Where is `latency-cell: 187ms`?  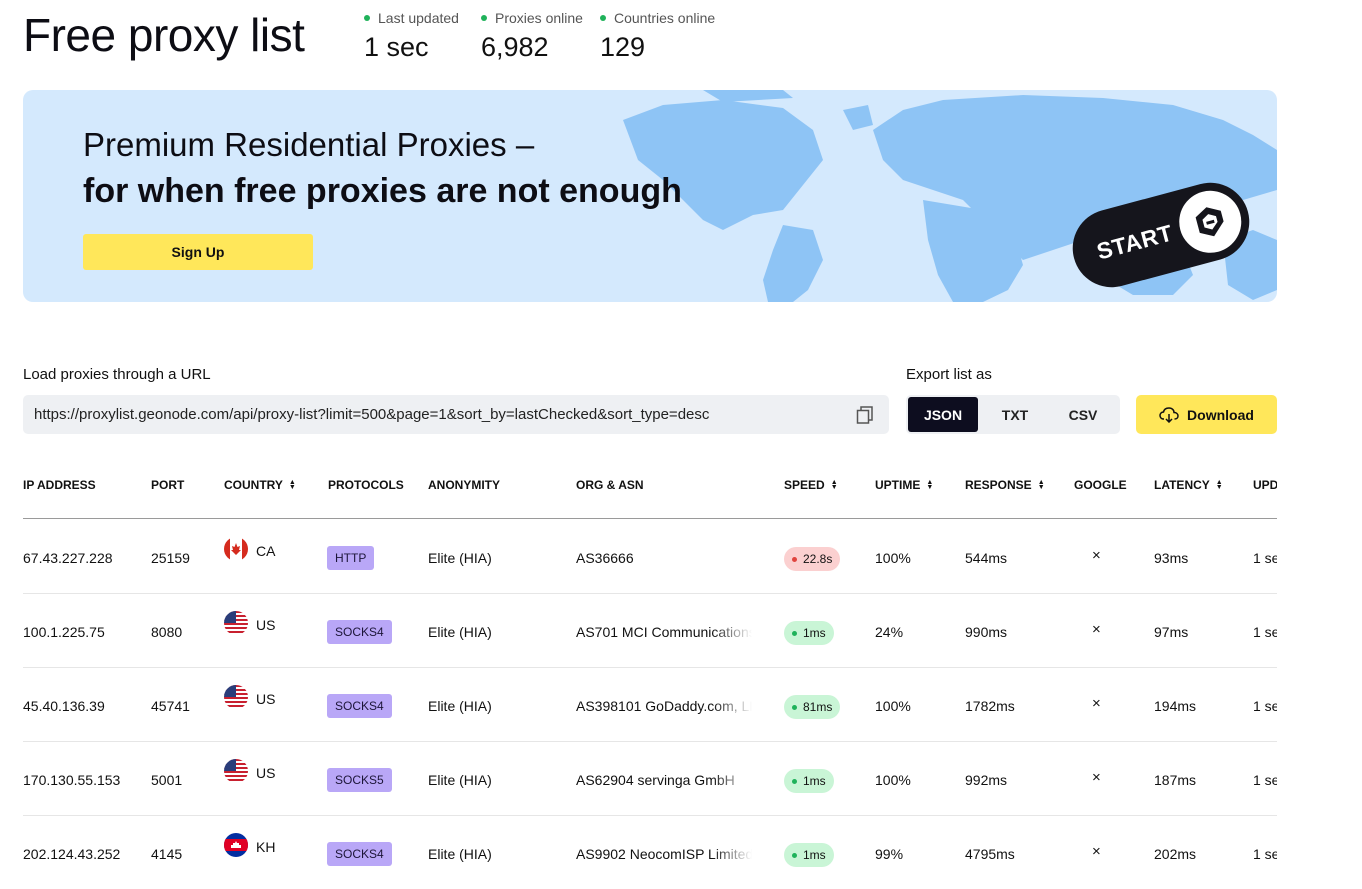
latency-cell: 187ms is located at coordinates (1175, 780).